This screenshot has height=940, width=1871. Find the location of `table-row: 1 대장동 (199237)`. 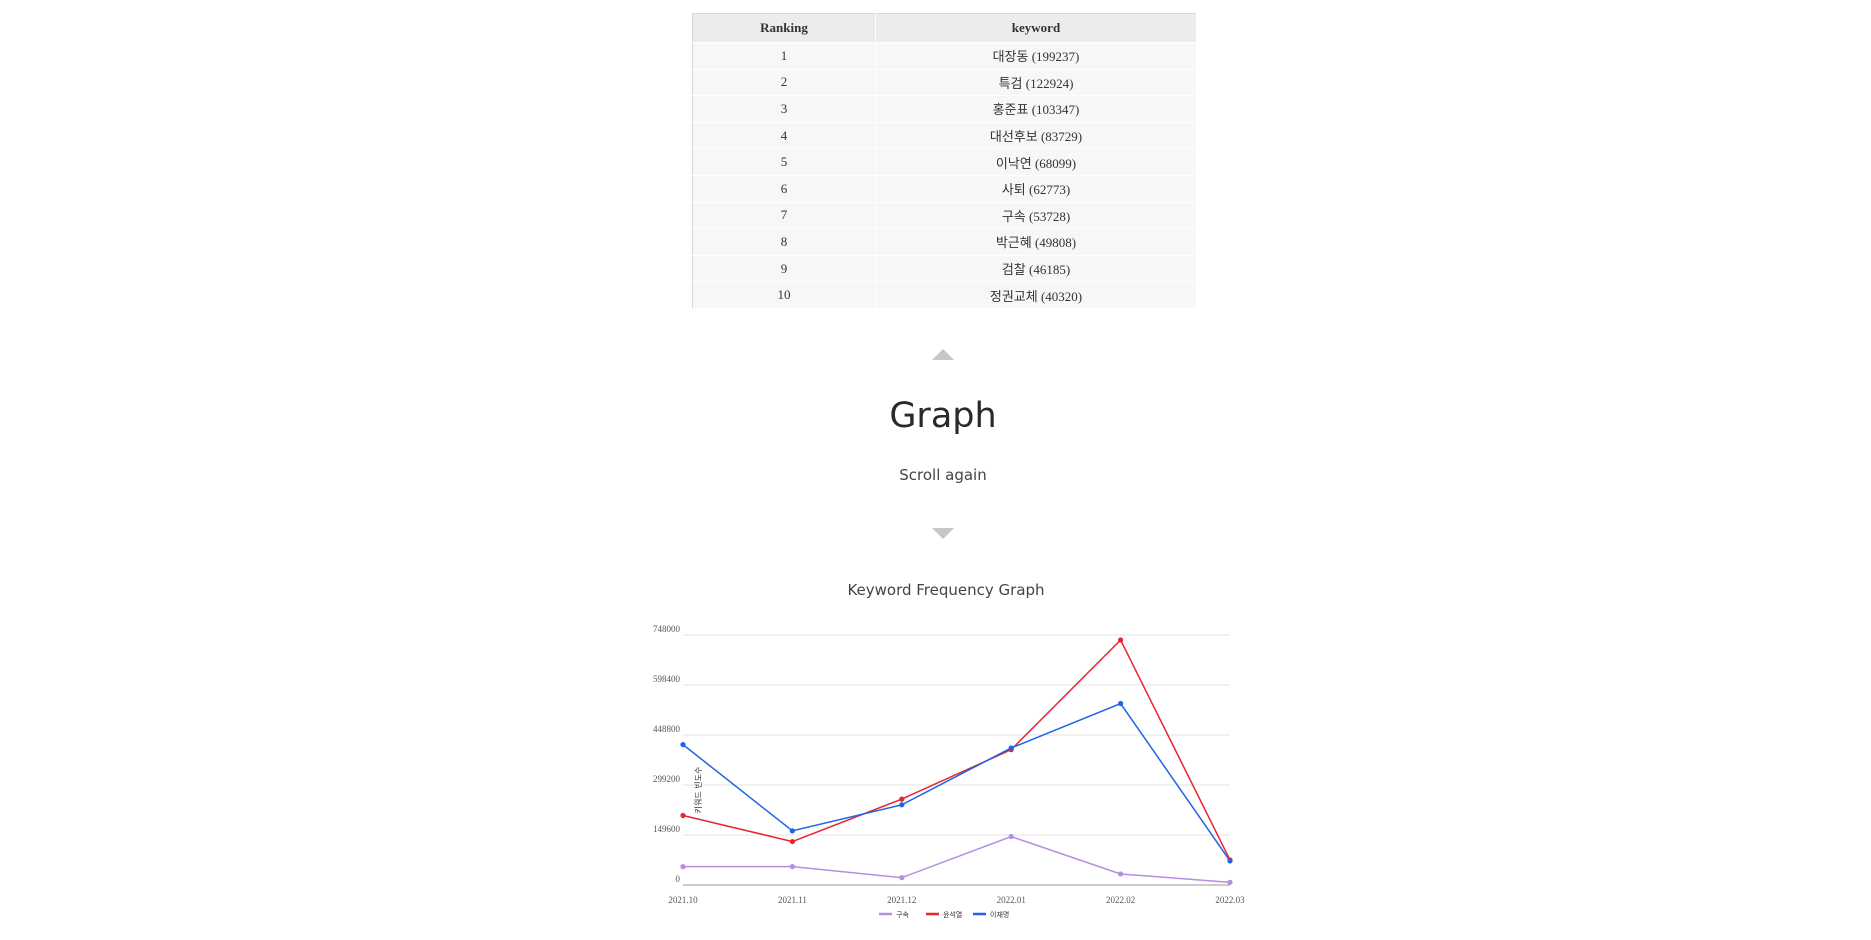

table-row: 1 대장동 (199237) is located at coordinates (944, 56).